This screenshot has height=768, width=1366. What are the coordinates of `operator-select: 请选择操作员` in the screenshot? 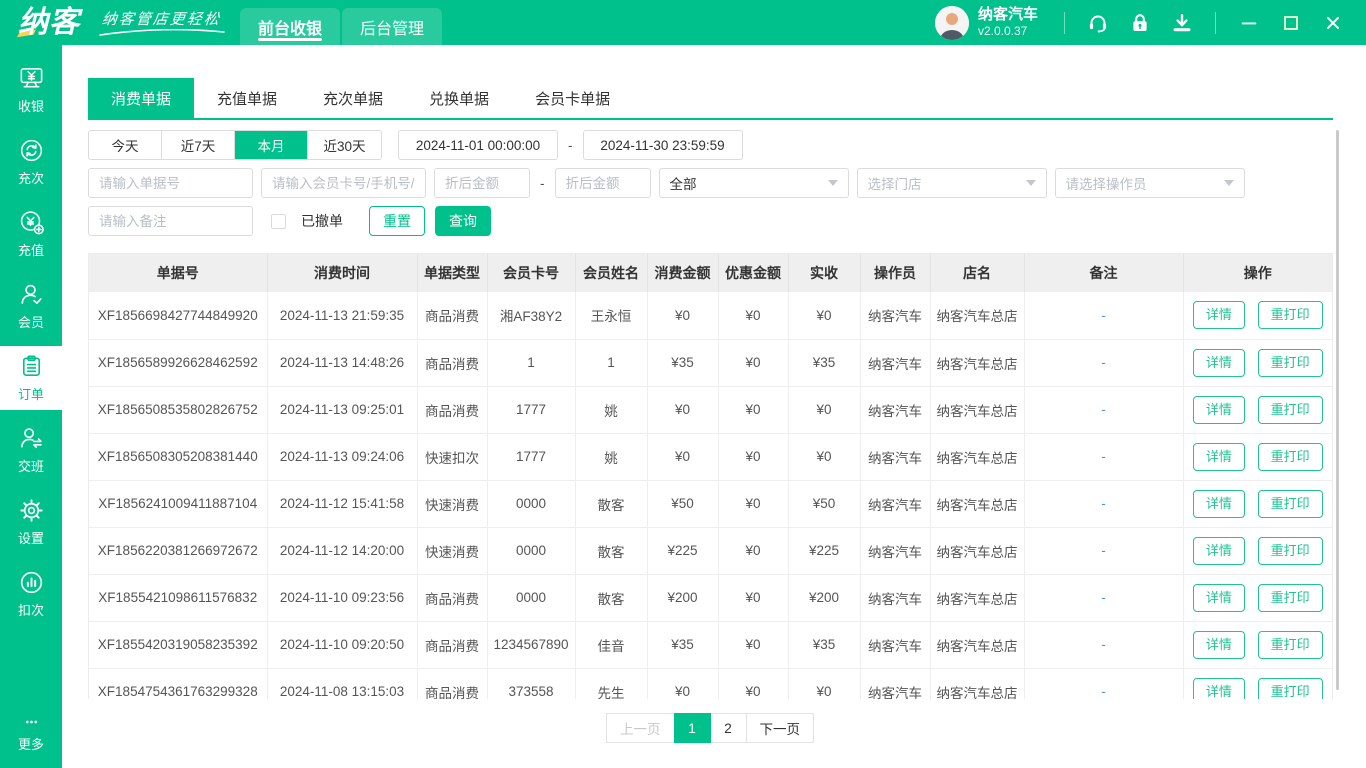 It's located at (1149, 183).